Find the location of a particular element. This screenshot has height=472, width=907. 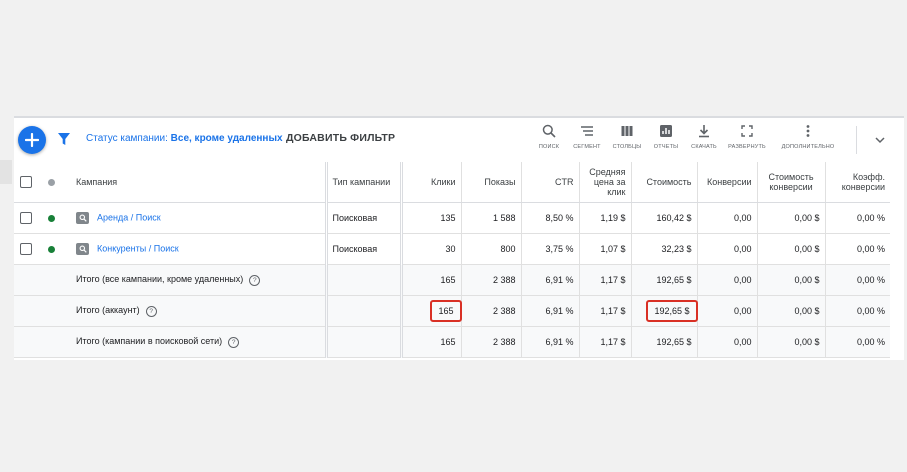

ctr-cell: 3,75 % is located at coordinates (549, 249).